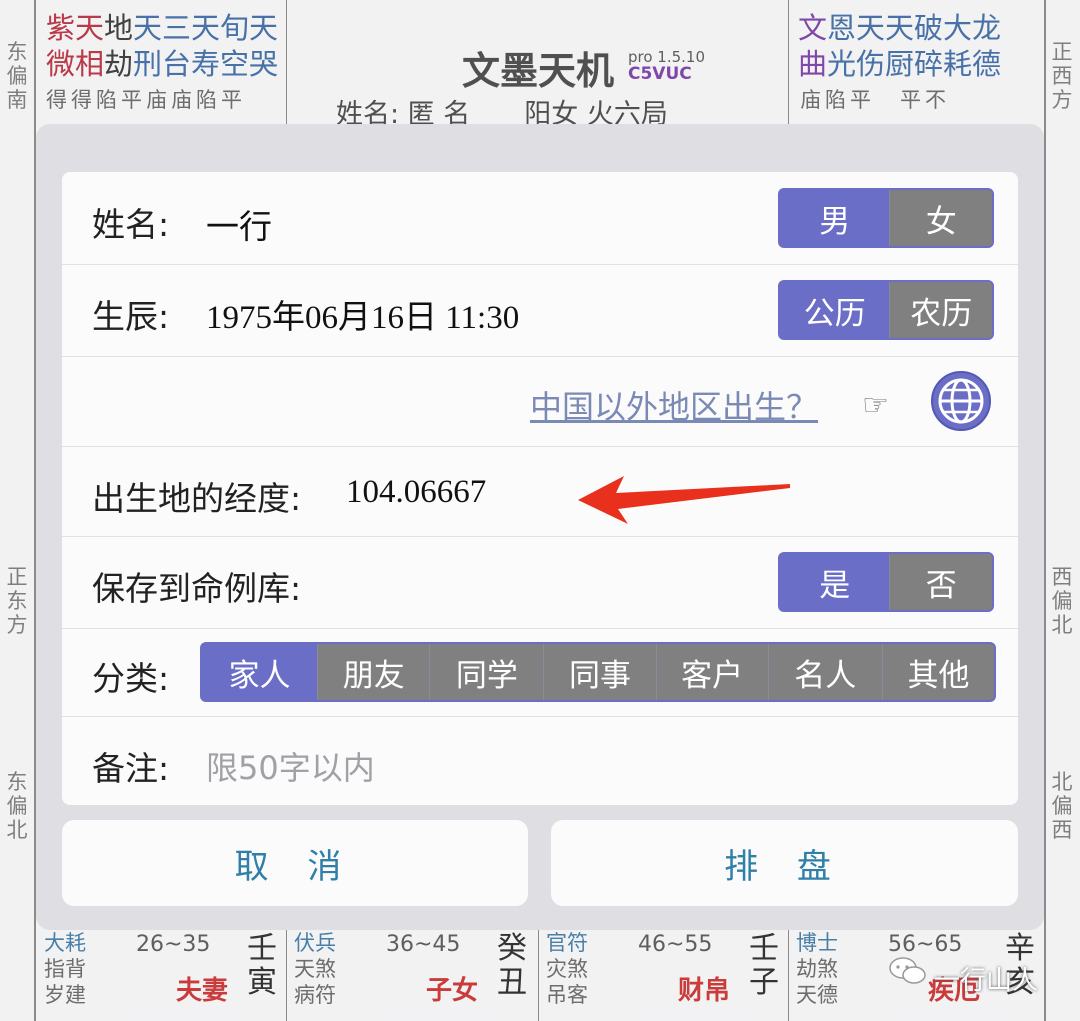 This screenshot has width=1080, height=1021. What do you see at coordinates (295, 863) in the screenshot?
I see `cancel-button: 取 消` at bounding box center [295, 863].